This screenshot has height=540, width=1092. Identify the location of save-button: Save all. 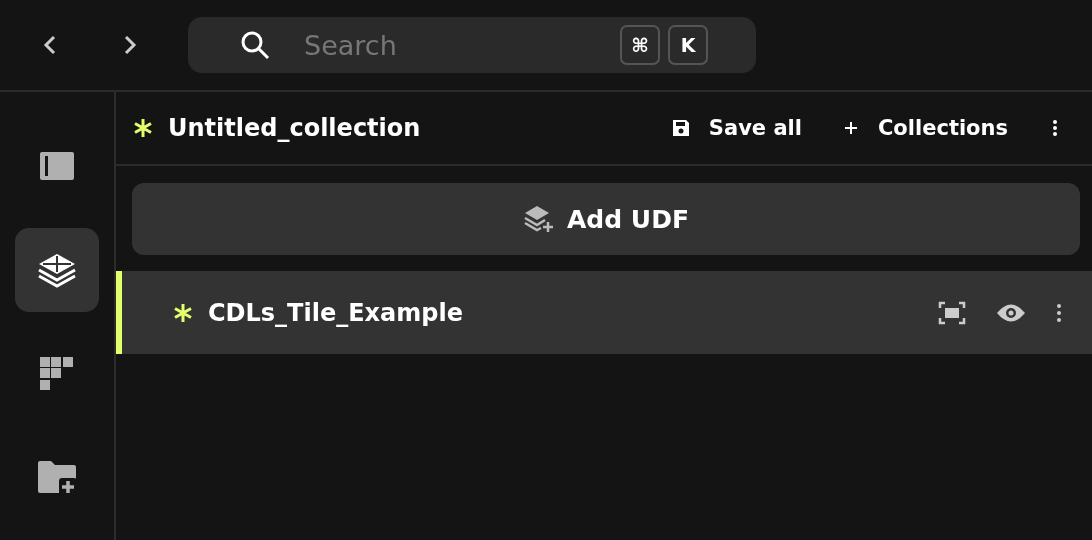
(736, 128).